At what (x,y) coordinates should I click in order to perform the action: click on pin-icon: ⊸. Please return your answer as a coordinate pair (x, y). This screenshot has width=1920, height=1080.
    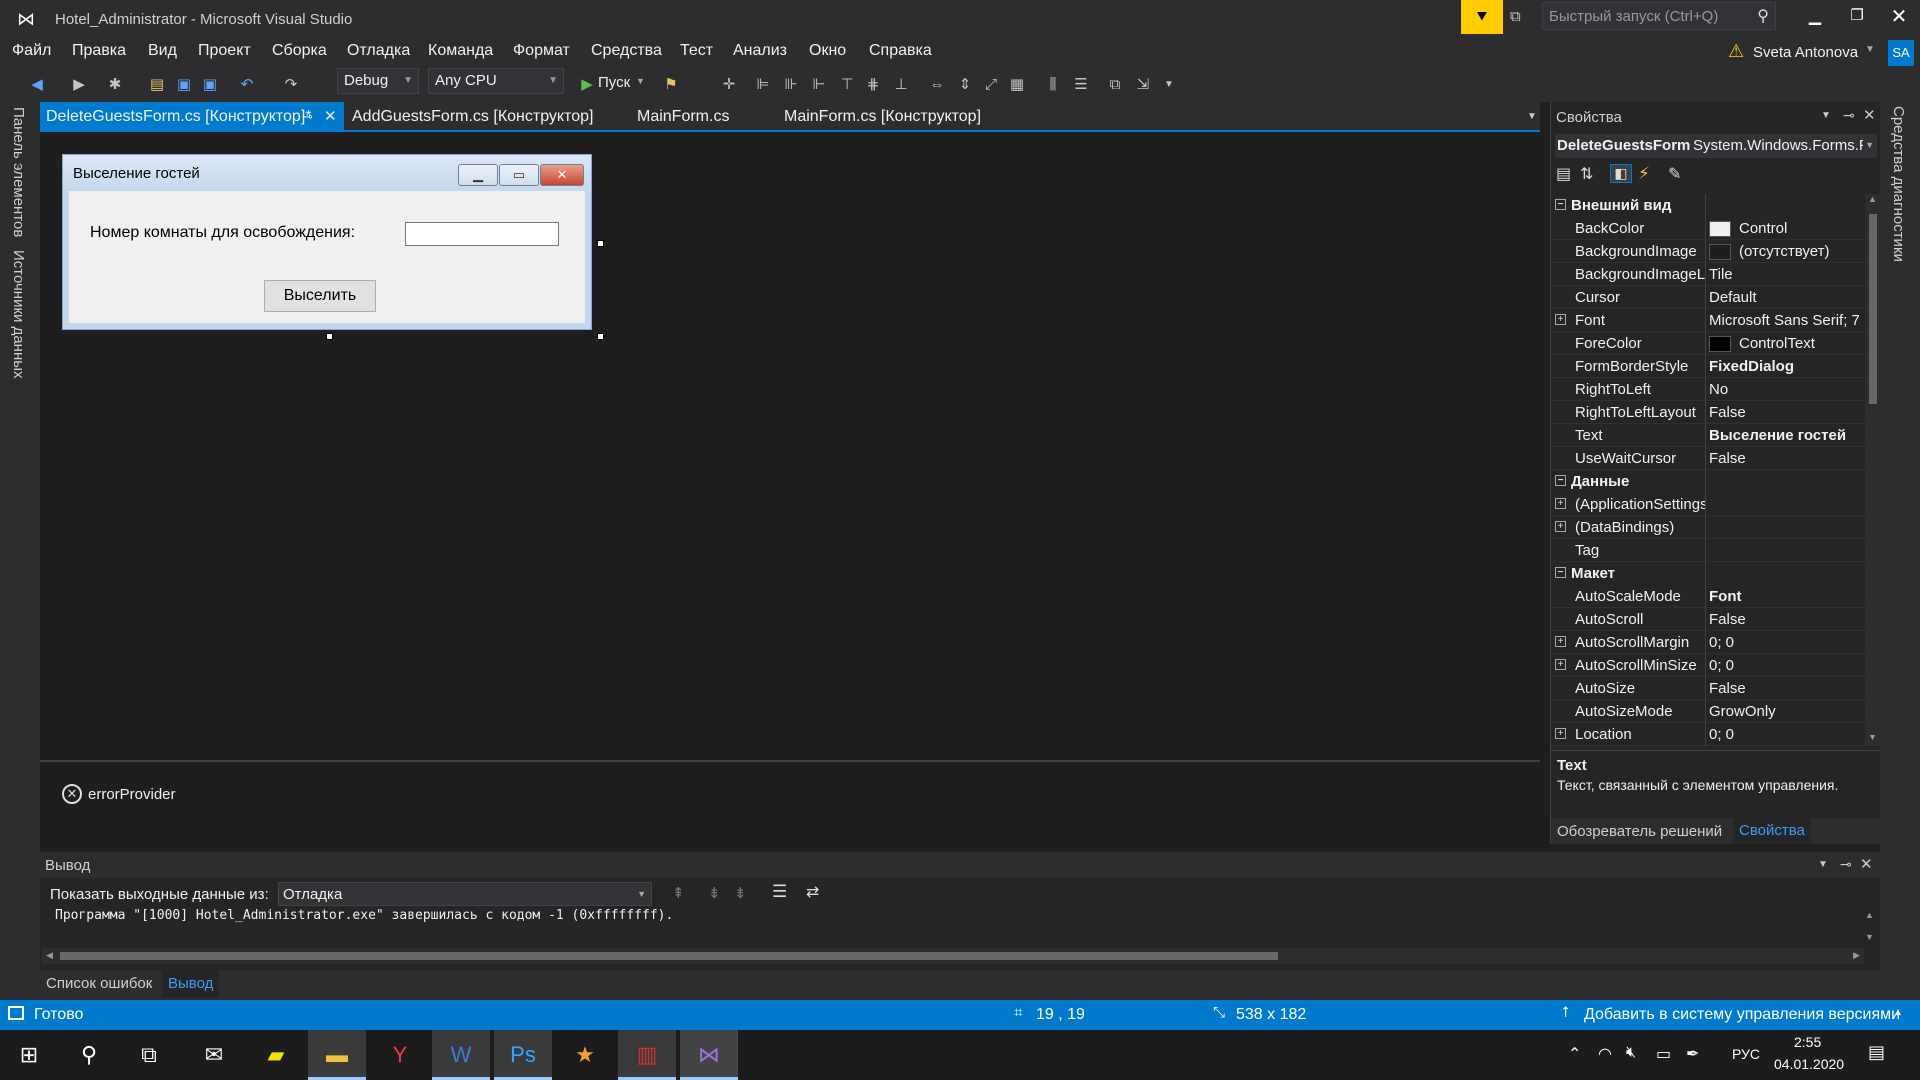
    Looking at the image, I should click on (307, 117).